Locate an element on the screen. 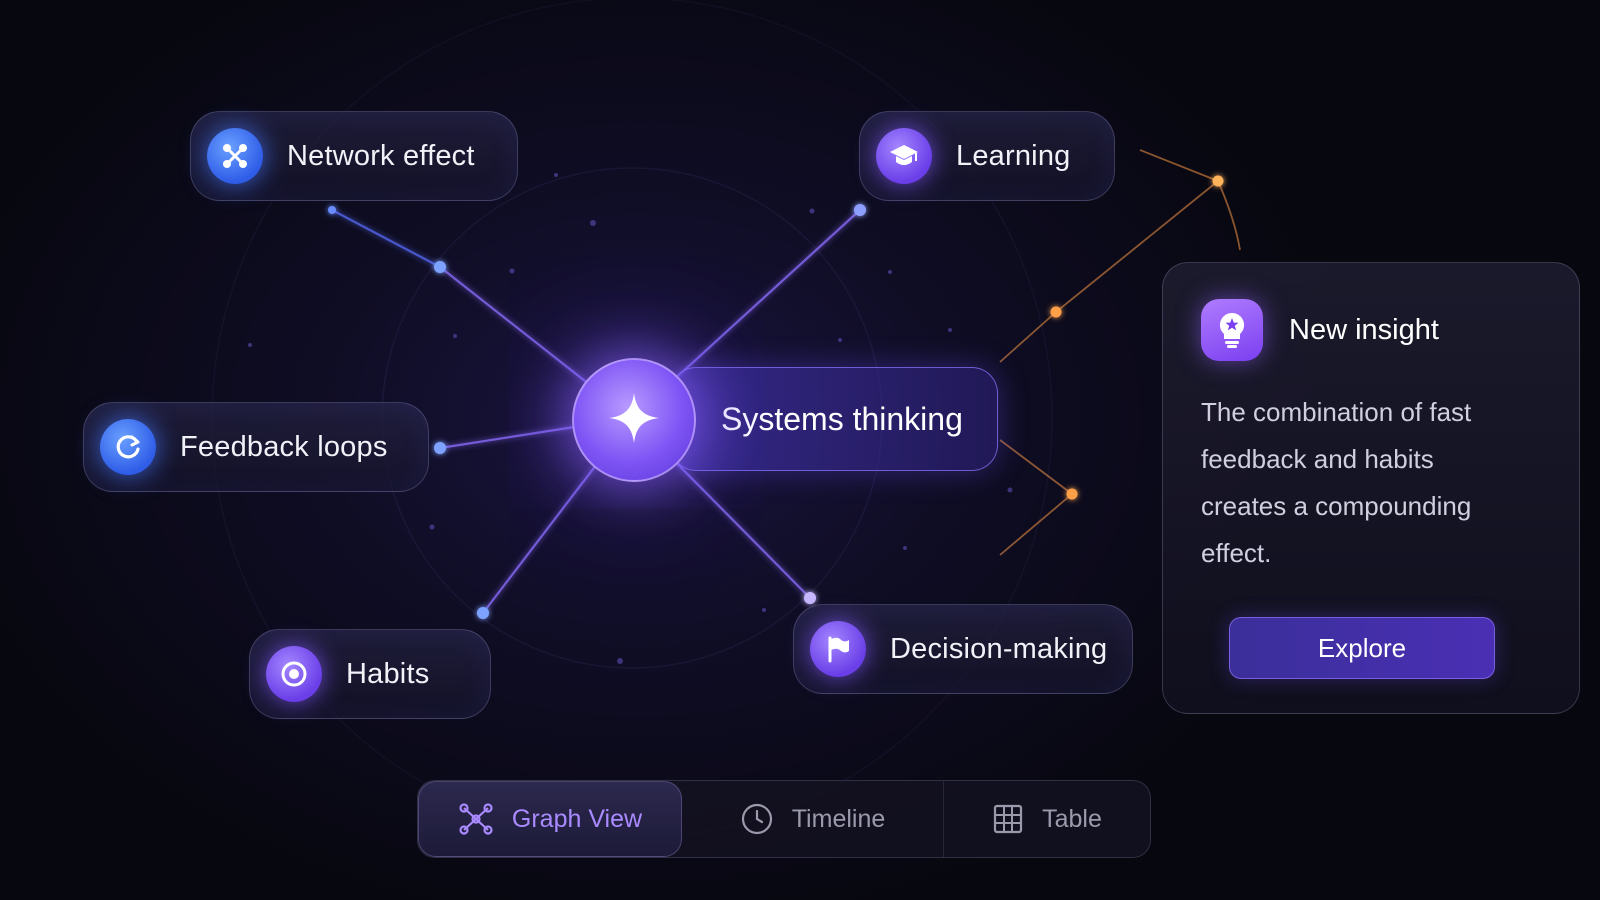 The image size is (1600, 900). node-label: Learning is located at coordinates (1013, 155).